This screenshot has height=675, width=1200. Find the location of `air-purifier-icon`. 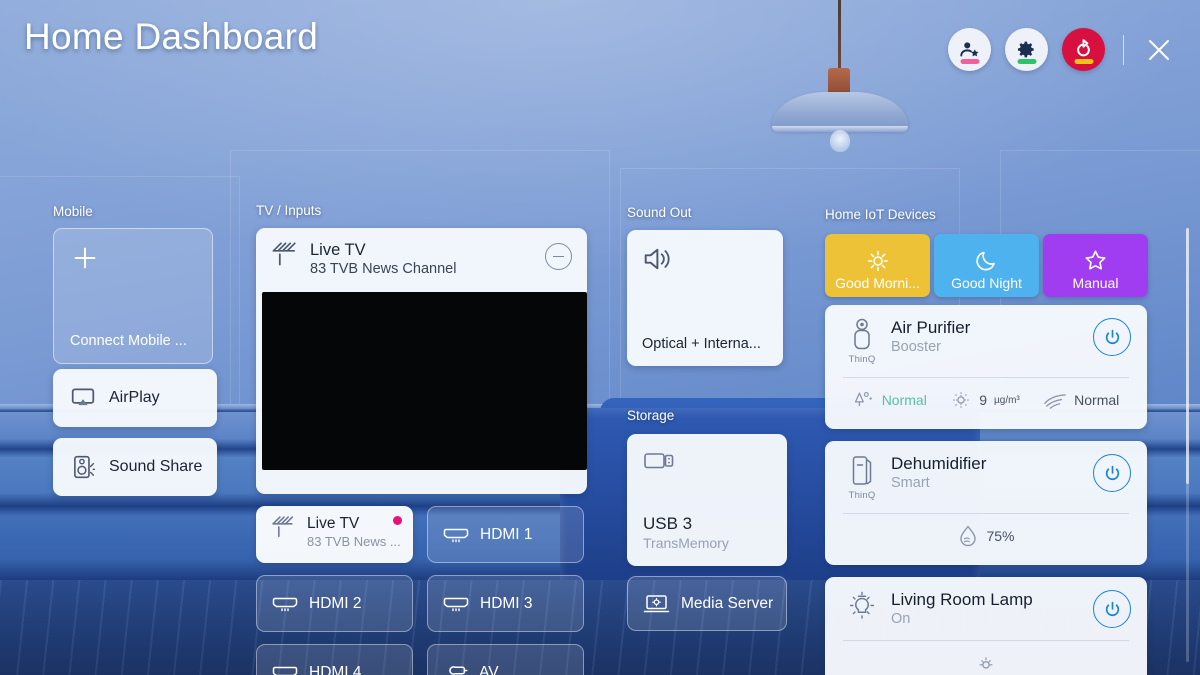

air-purifier-icon is located at coordinates (862, 334).